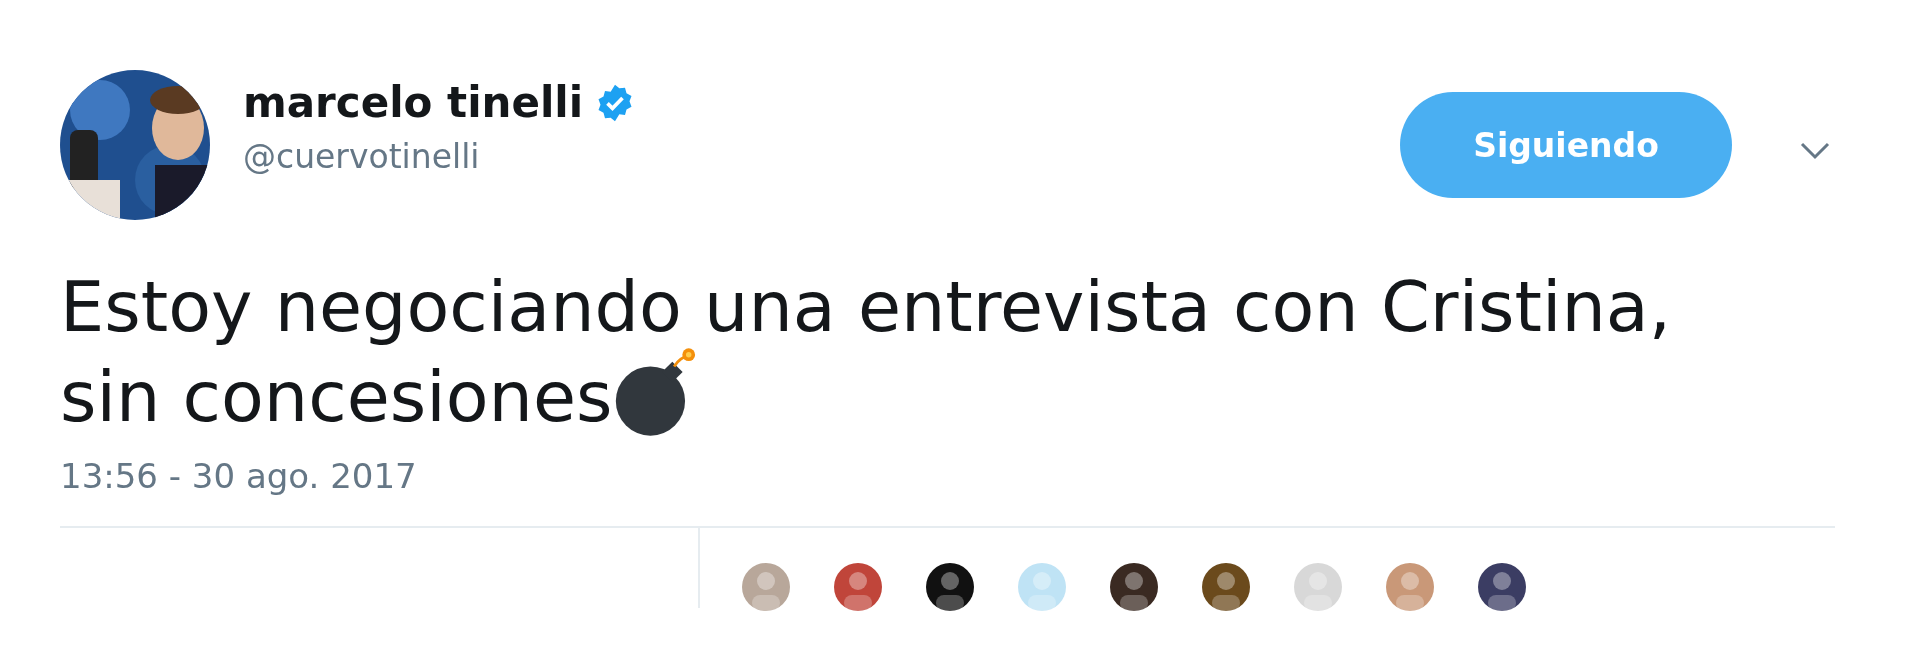 Image resolution: width=1920 pixels, height=665 pixels. Describe the element at coordinates (655, 392) in the screenshot. I see `bomb-icon` at that location.